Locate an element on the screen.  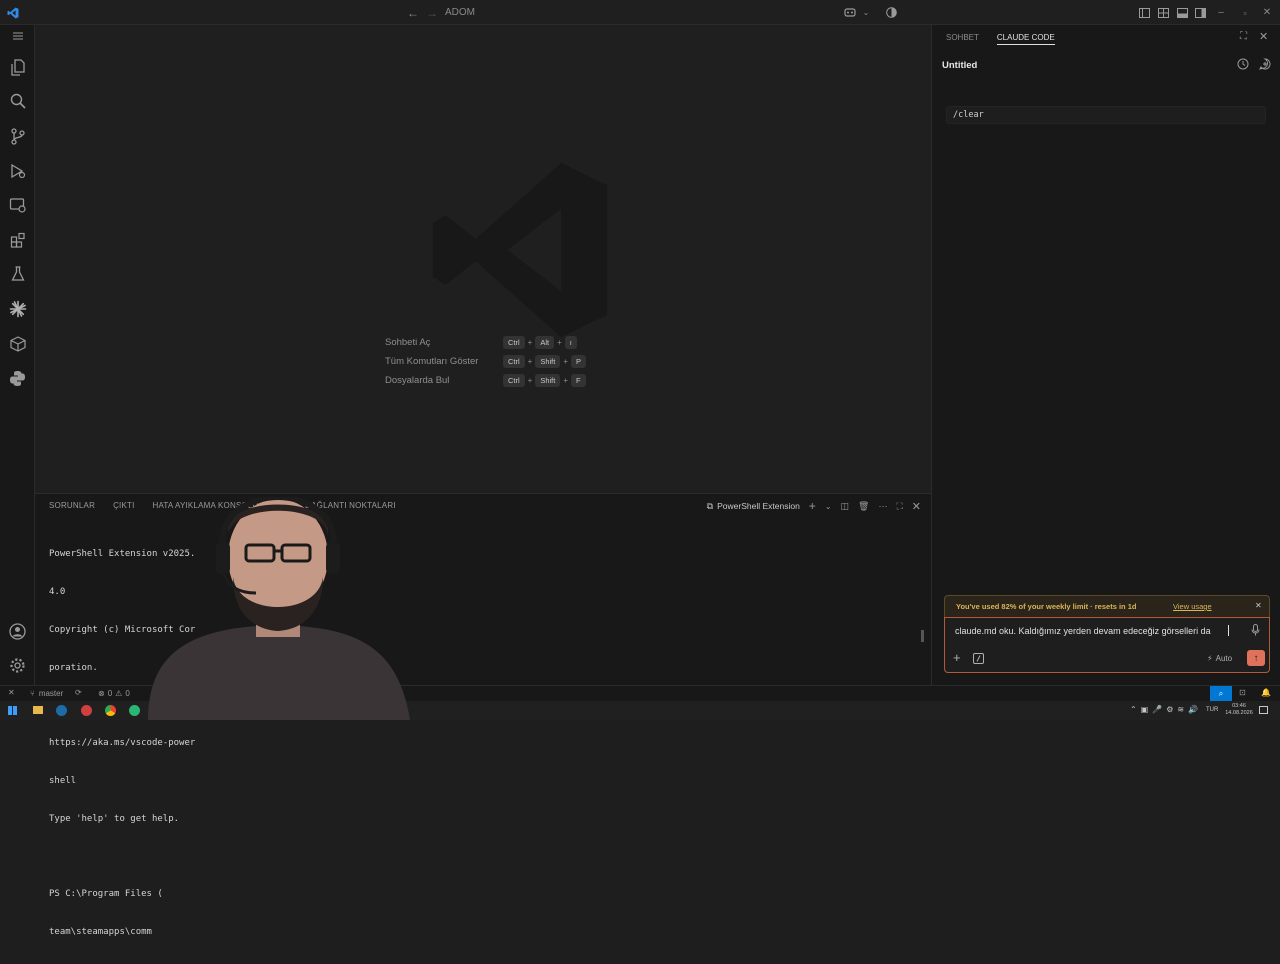
microphone-icon is located at coordinates (1255, 630).